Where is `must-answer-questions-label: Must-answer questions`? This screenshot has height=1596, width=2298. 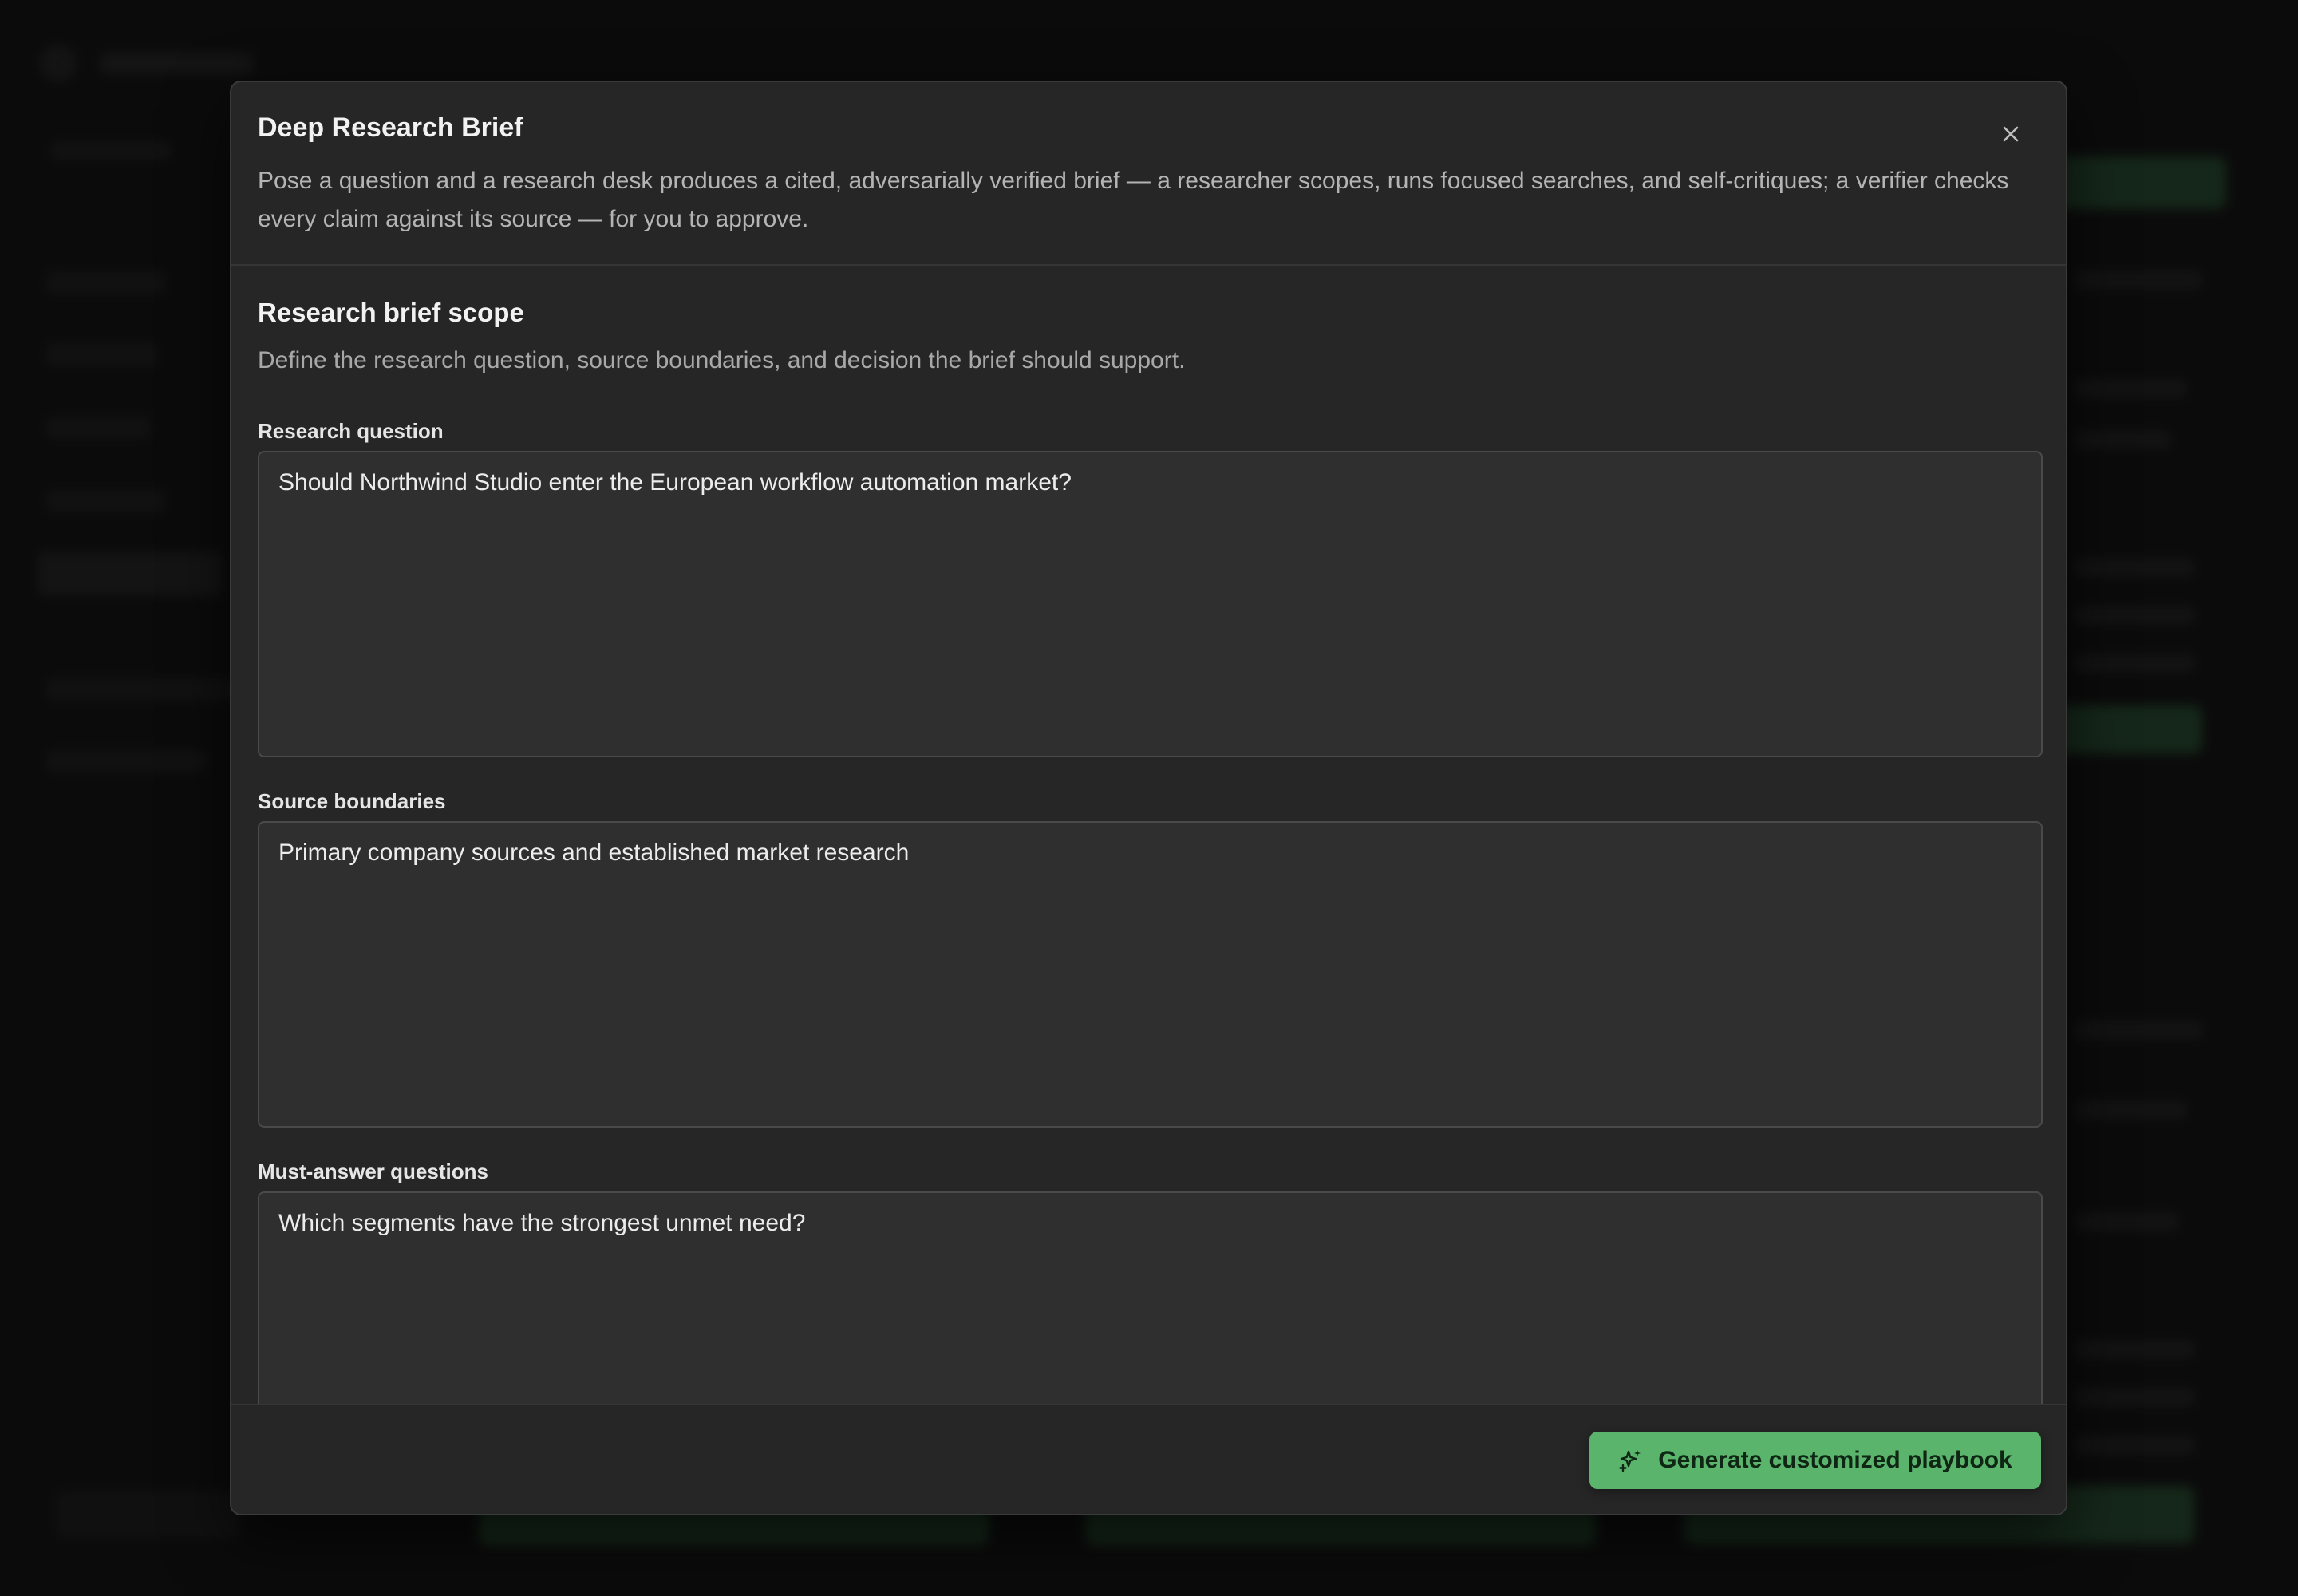
must-answer-questions-label: Must-answer questions is located at coordinates (373, 1171).